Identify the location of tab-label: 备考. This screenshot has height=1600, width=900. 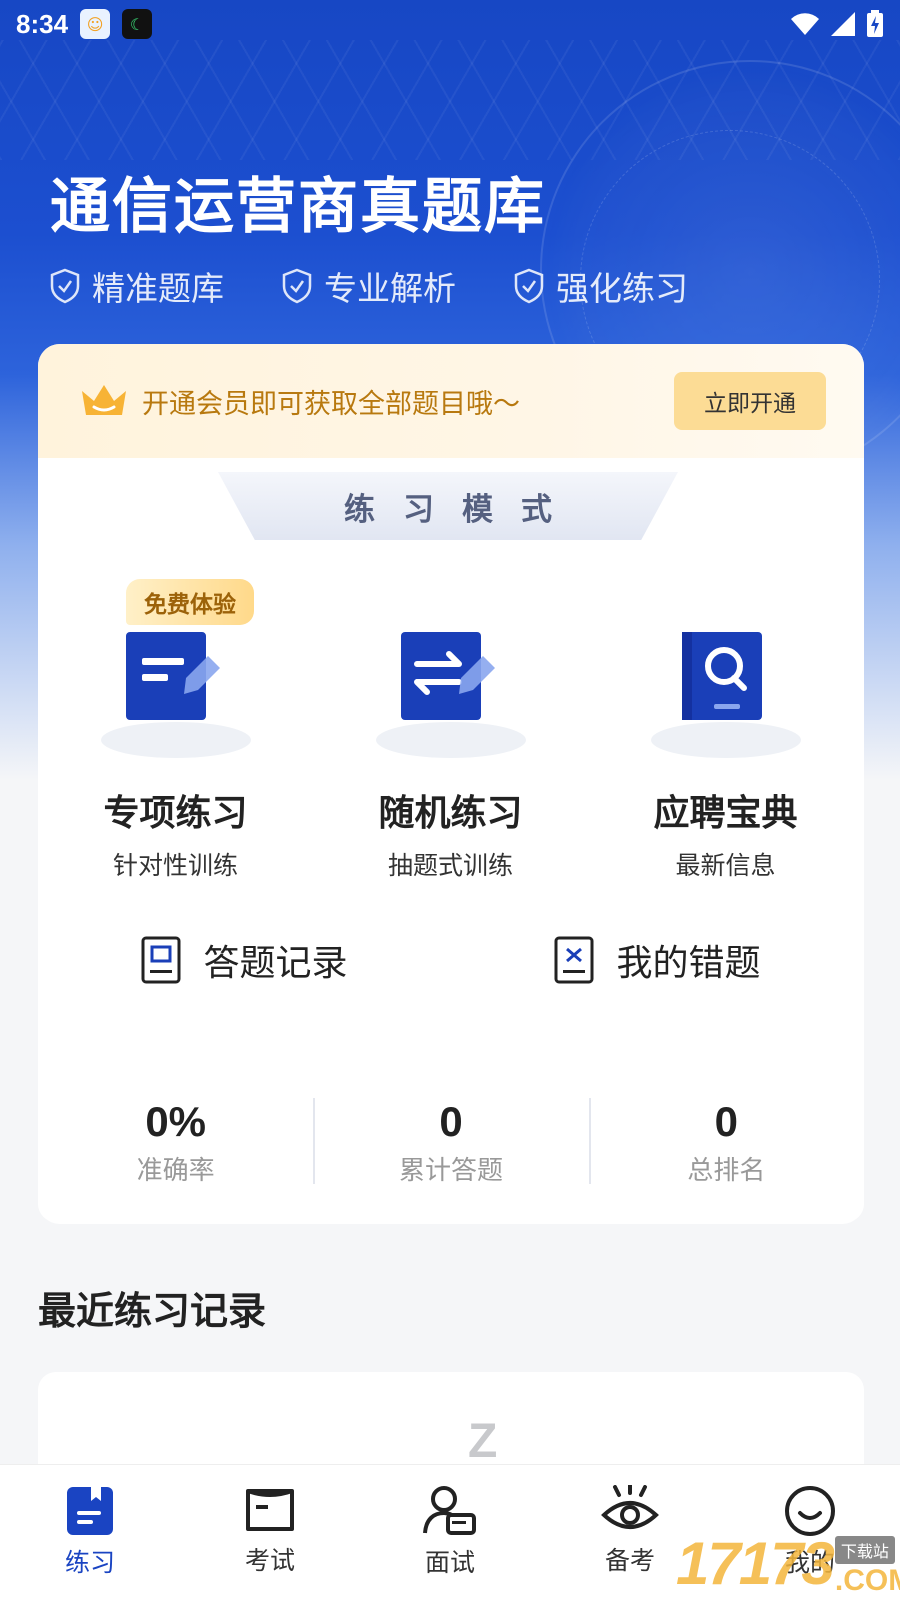
(629, 1560).